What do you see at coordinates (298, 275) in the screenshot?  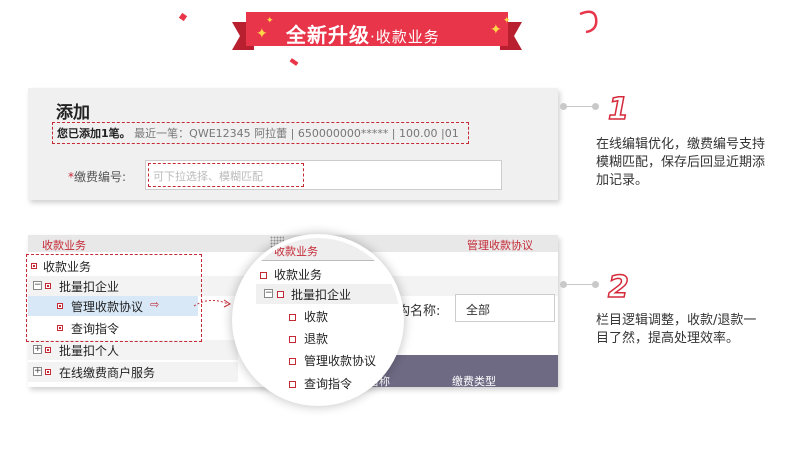 I see `magnifier-item: 收款业务` at bounding box center [298, 275].